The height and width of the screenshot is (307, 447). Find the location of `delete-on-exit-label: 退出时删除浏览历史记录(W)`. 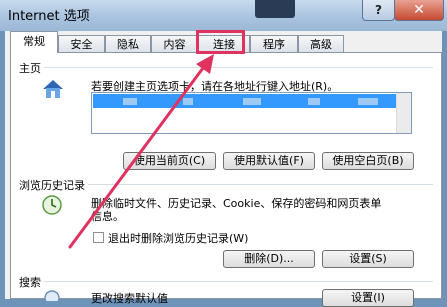

delete-on-exit-label: 退出时删除浏览历史记录(W) is located at coordinates (178, 238).